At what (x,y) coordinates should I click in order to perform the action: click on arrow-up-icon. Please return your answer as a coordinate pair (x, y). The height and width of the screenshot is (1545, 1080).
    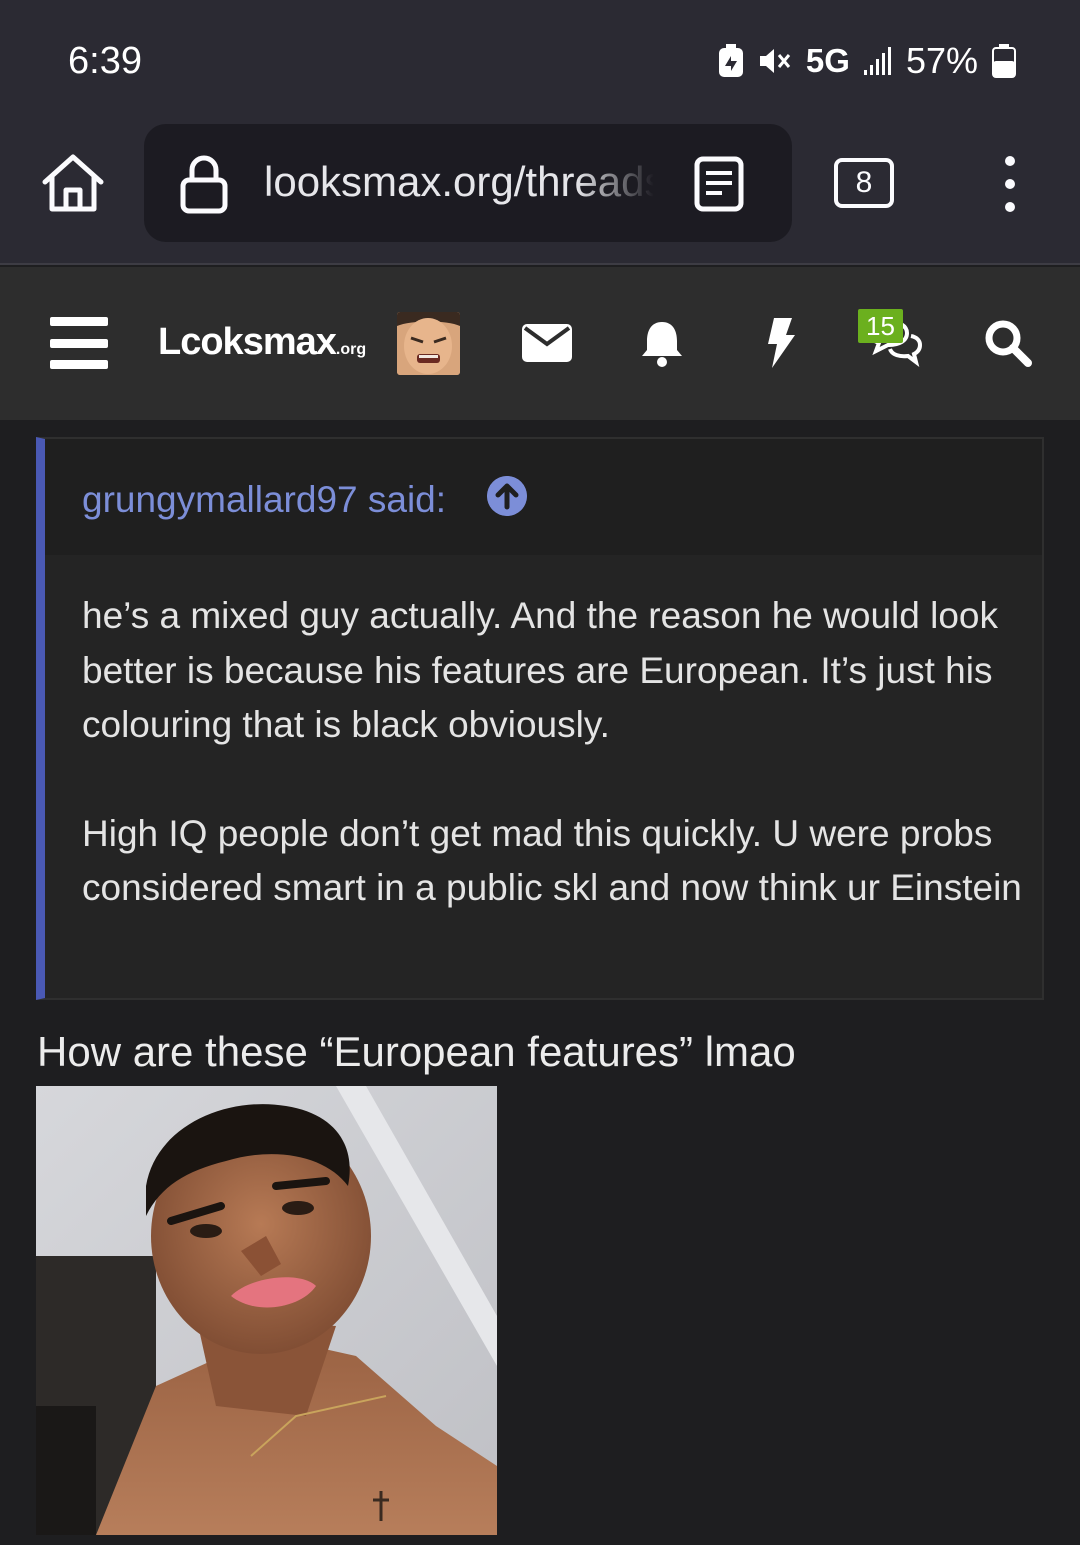
    Looking at the image, I should click on (507, 496).